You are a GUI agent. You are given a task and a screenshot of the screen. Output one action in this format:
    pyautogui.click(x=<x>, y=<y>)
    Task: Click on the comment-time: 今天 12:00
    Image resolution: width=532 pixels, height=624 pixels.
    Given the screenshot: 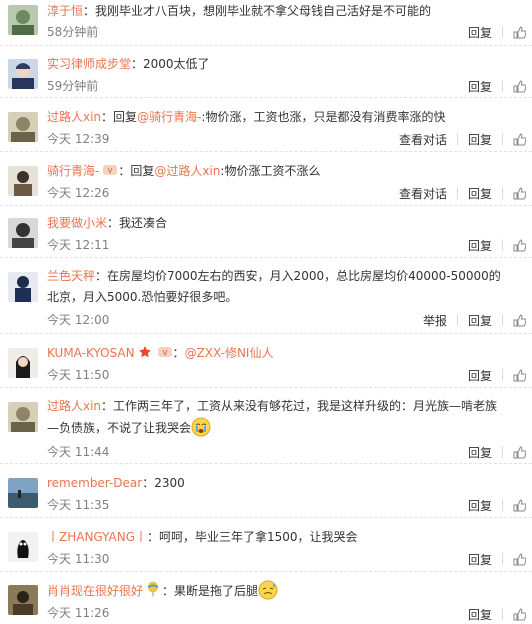 What is the action you would take?
    pyautogui.click(x=78, y=320)
    